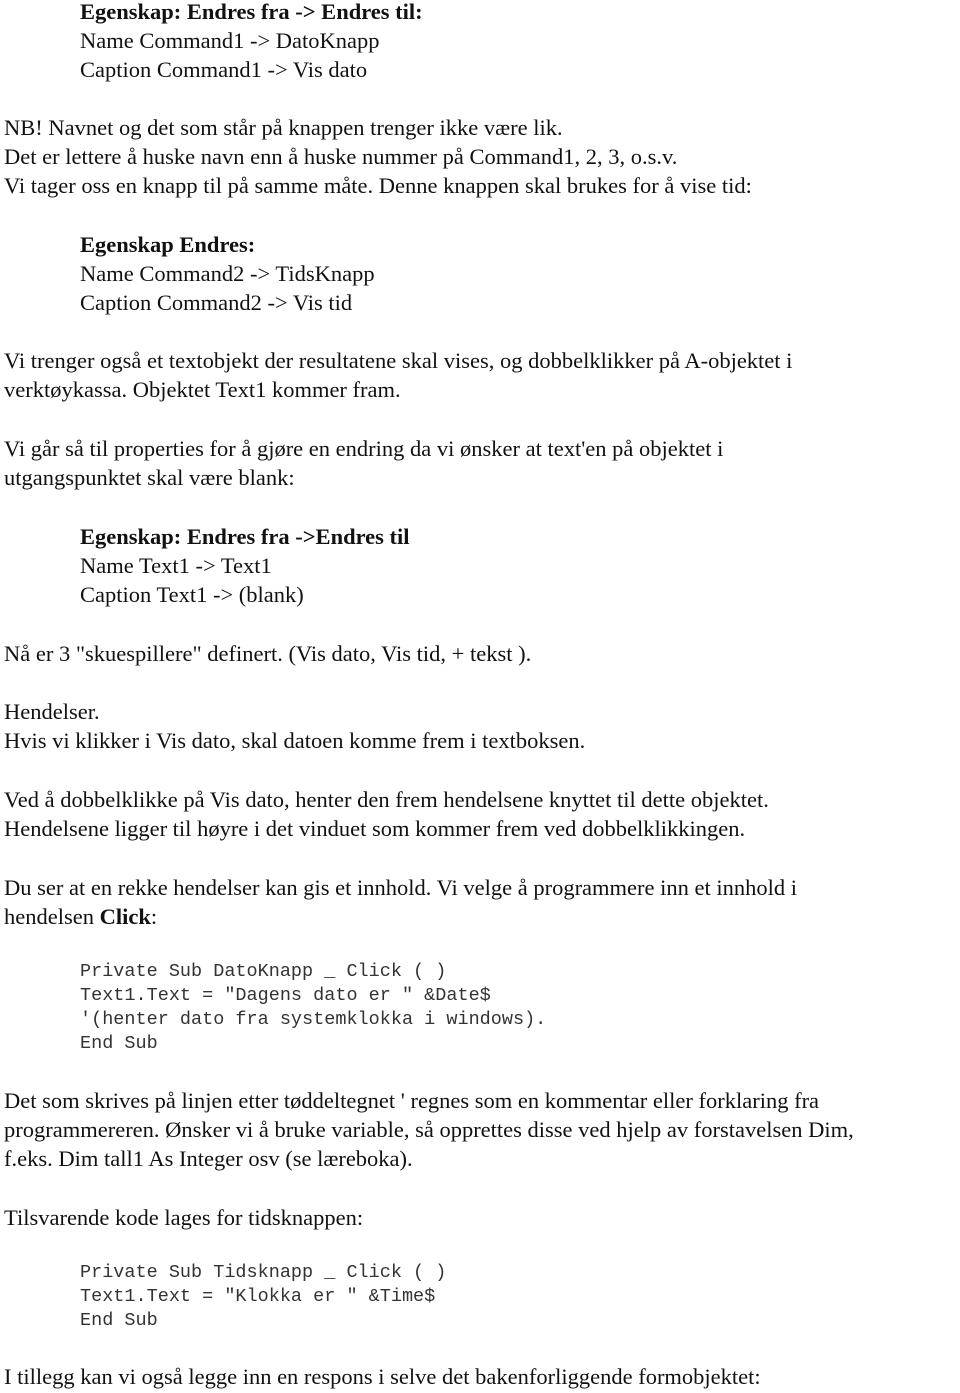 Image resolution: width=960 pixels, height=1393 pixels. Describe the element at coordinates (230, 40) in the screenshot. I see `property-line: Name Command1 -> DatoKnapp` at that location.